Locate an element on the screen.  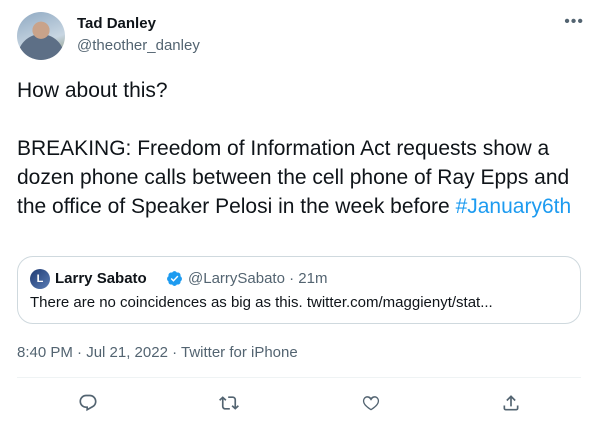
like-button is located at coordinates (371, 403).